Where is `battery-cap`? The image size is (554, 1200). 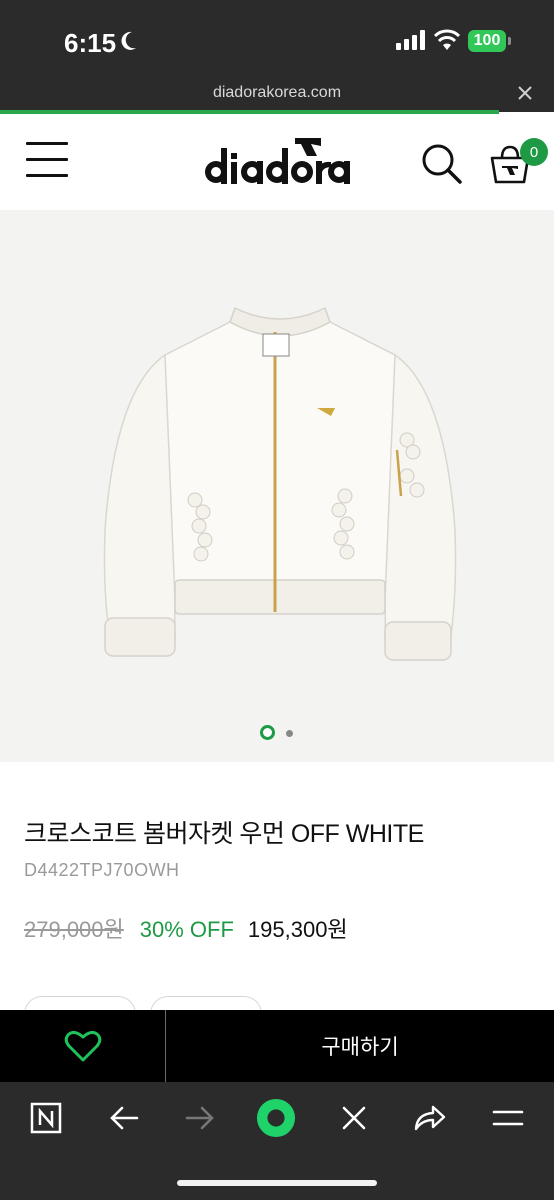
battery-cap is located at coordinates (509, 41).